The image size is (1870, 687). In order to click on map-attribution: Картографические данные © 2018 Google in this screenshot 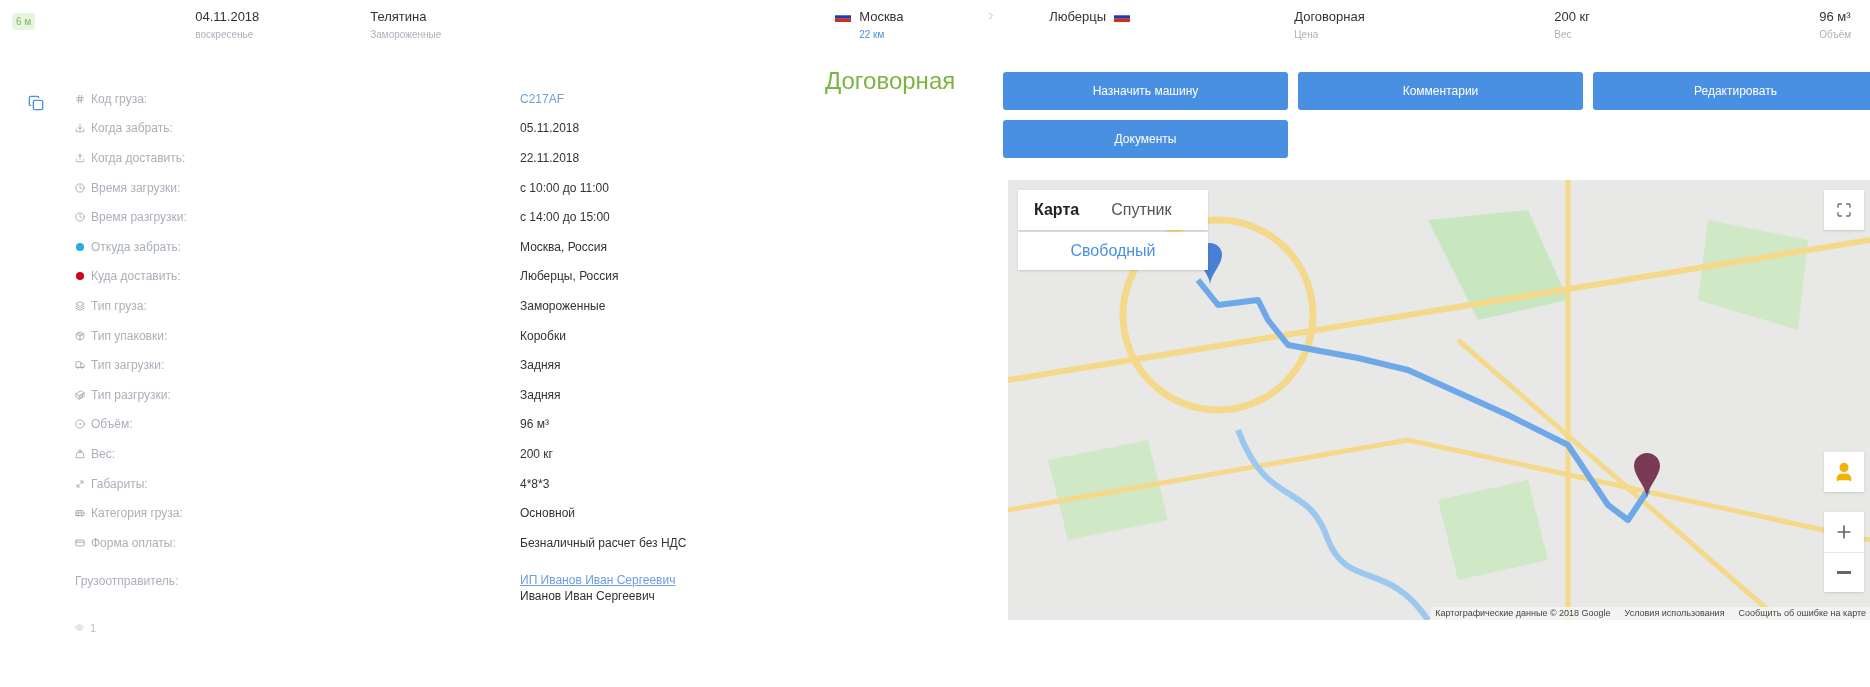, I will do `click(1523, 613)`.